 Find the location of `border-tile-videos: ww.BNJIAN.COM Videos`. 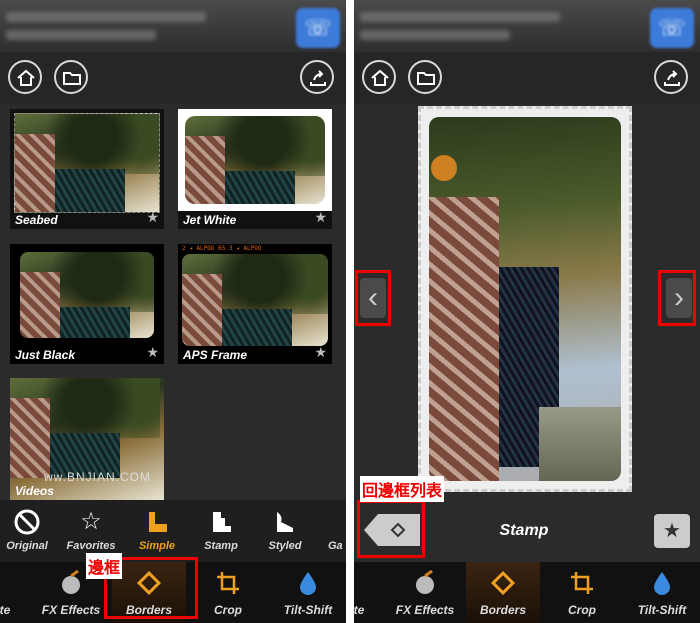

border-tile-videos: ww.BNJIAN.COM Videos is located at coordinates (87, 439).